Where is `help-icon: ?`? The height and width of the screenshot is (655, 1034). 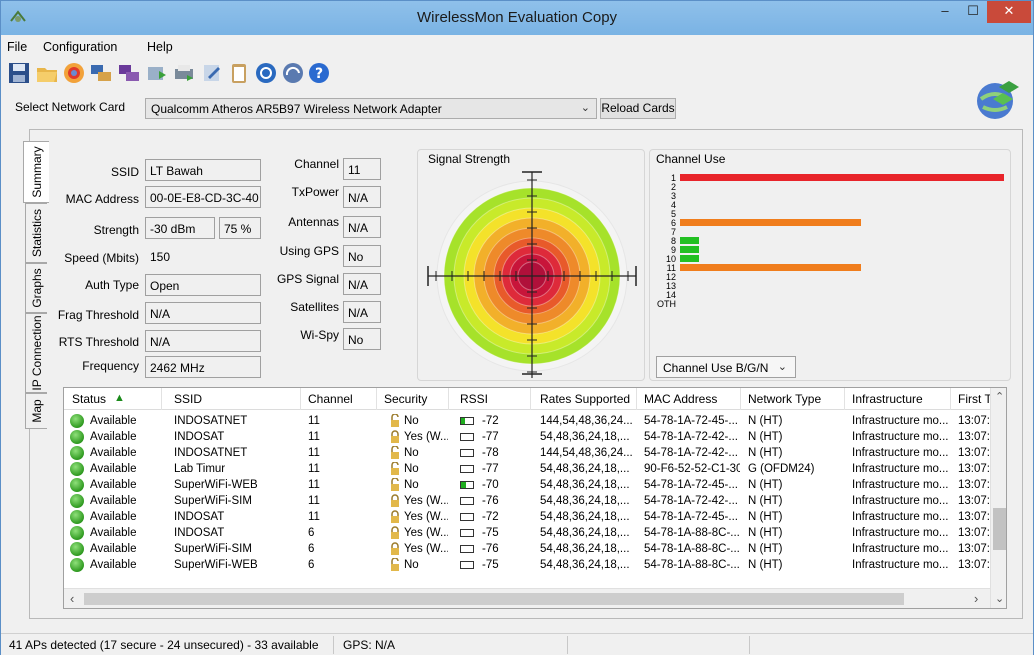
help-icon: ? is located at coordinates (319, 73).